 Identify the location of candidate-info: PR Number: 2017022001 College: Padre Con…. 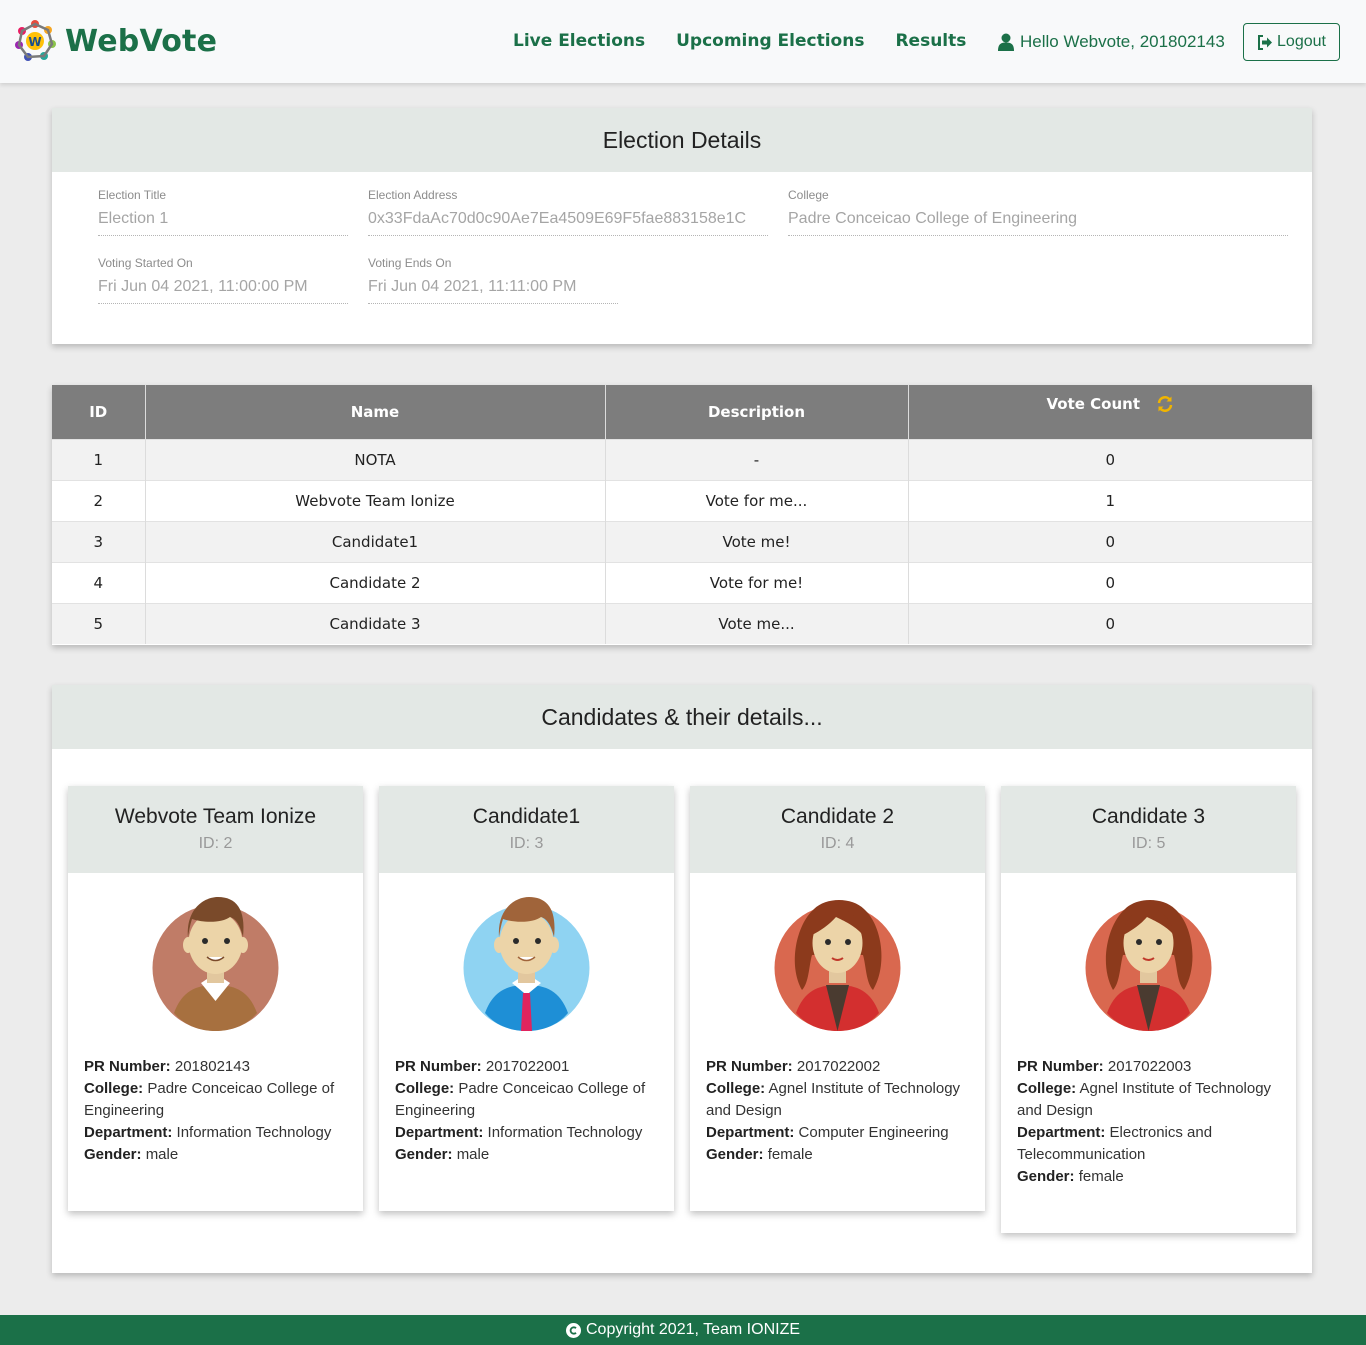
(526, 1099).